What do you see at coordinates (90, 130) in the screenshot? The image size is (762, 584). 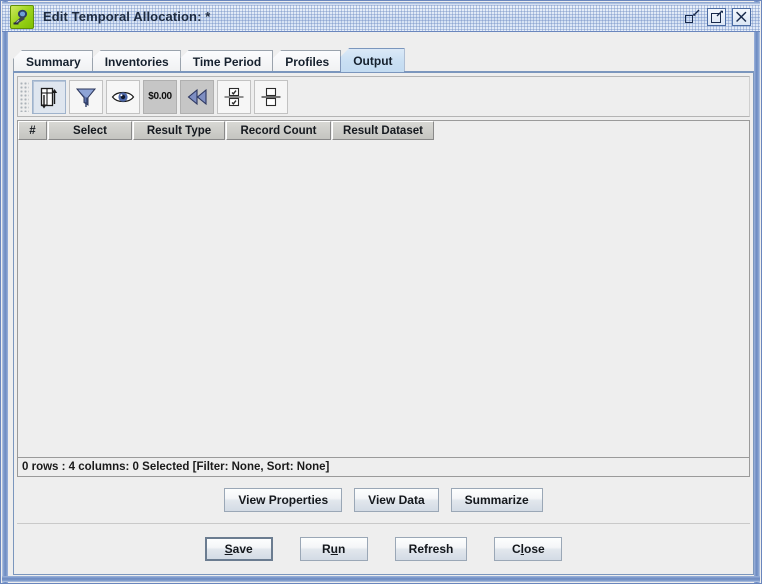 I see `column-header-select: Select` at bounding box center [90, 130].